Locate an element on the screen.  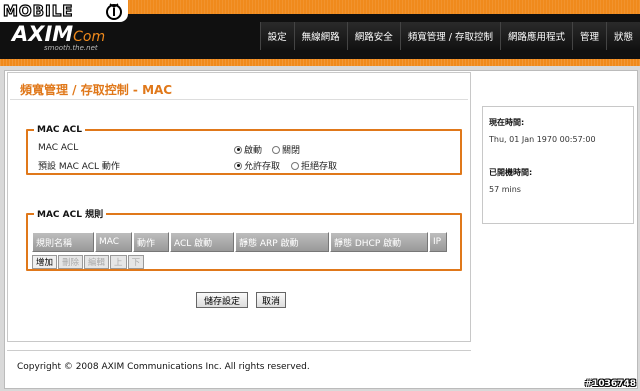
logo-main: AXIM is located at coordinates (43, 34).